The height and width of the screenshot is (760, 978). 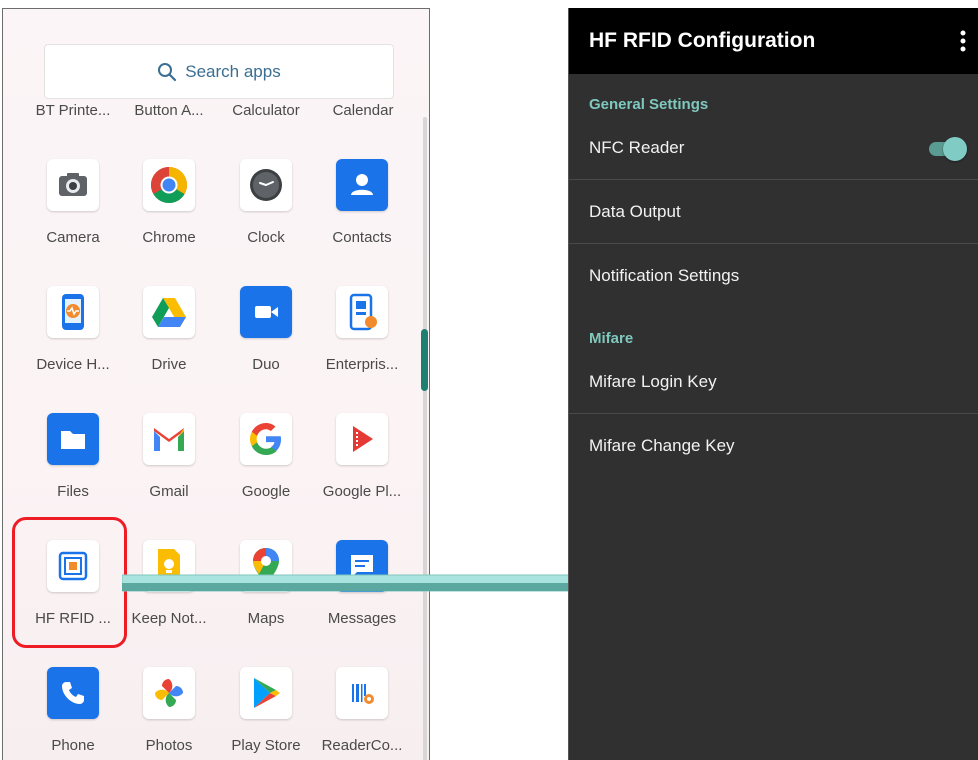 I want to click on google-icon, so click(x=266, y=439).